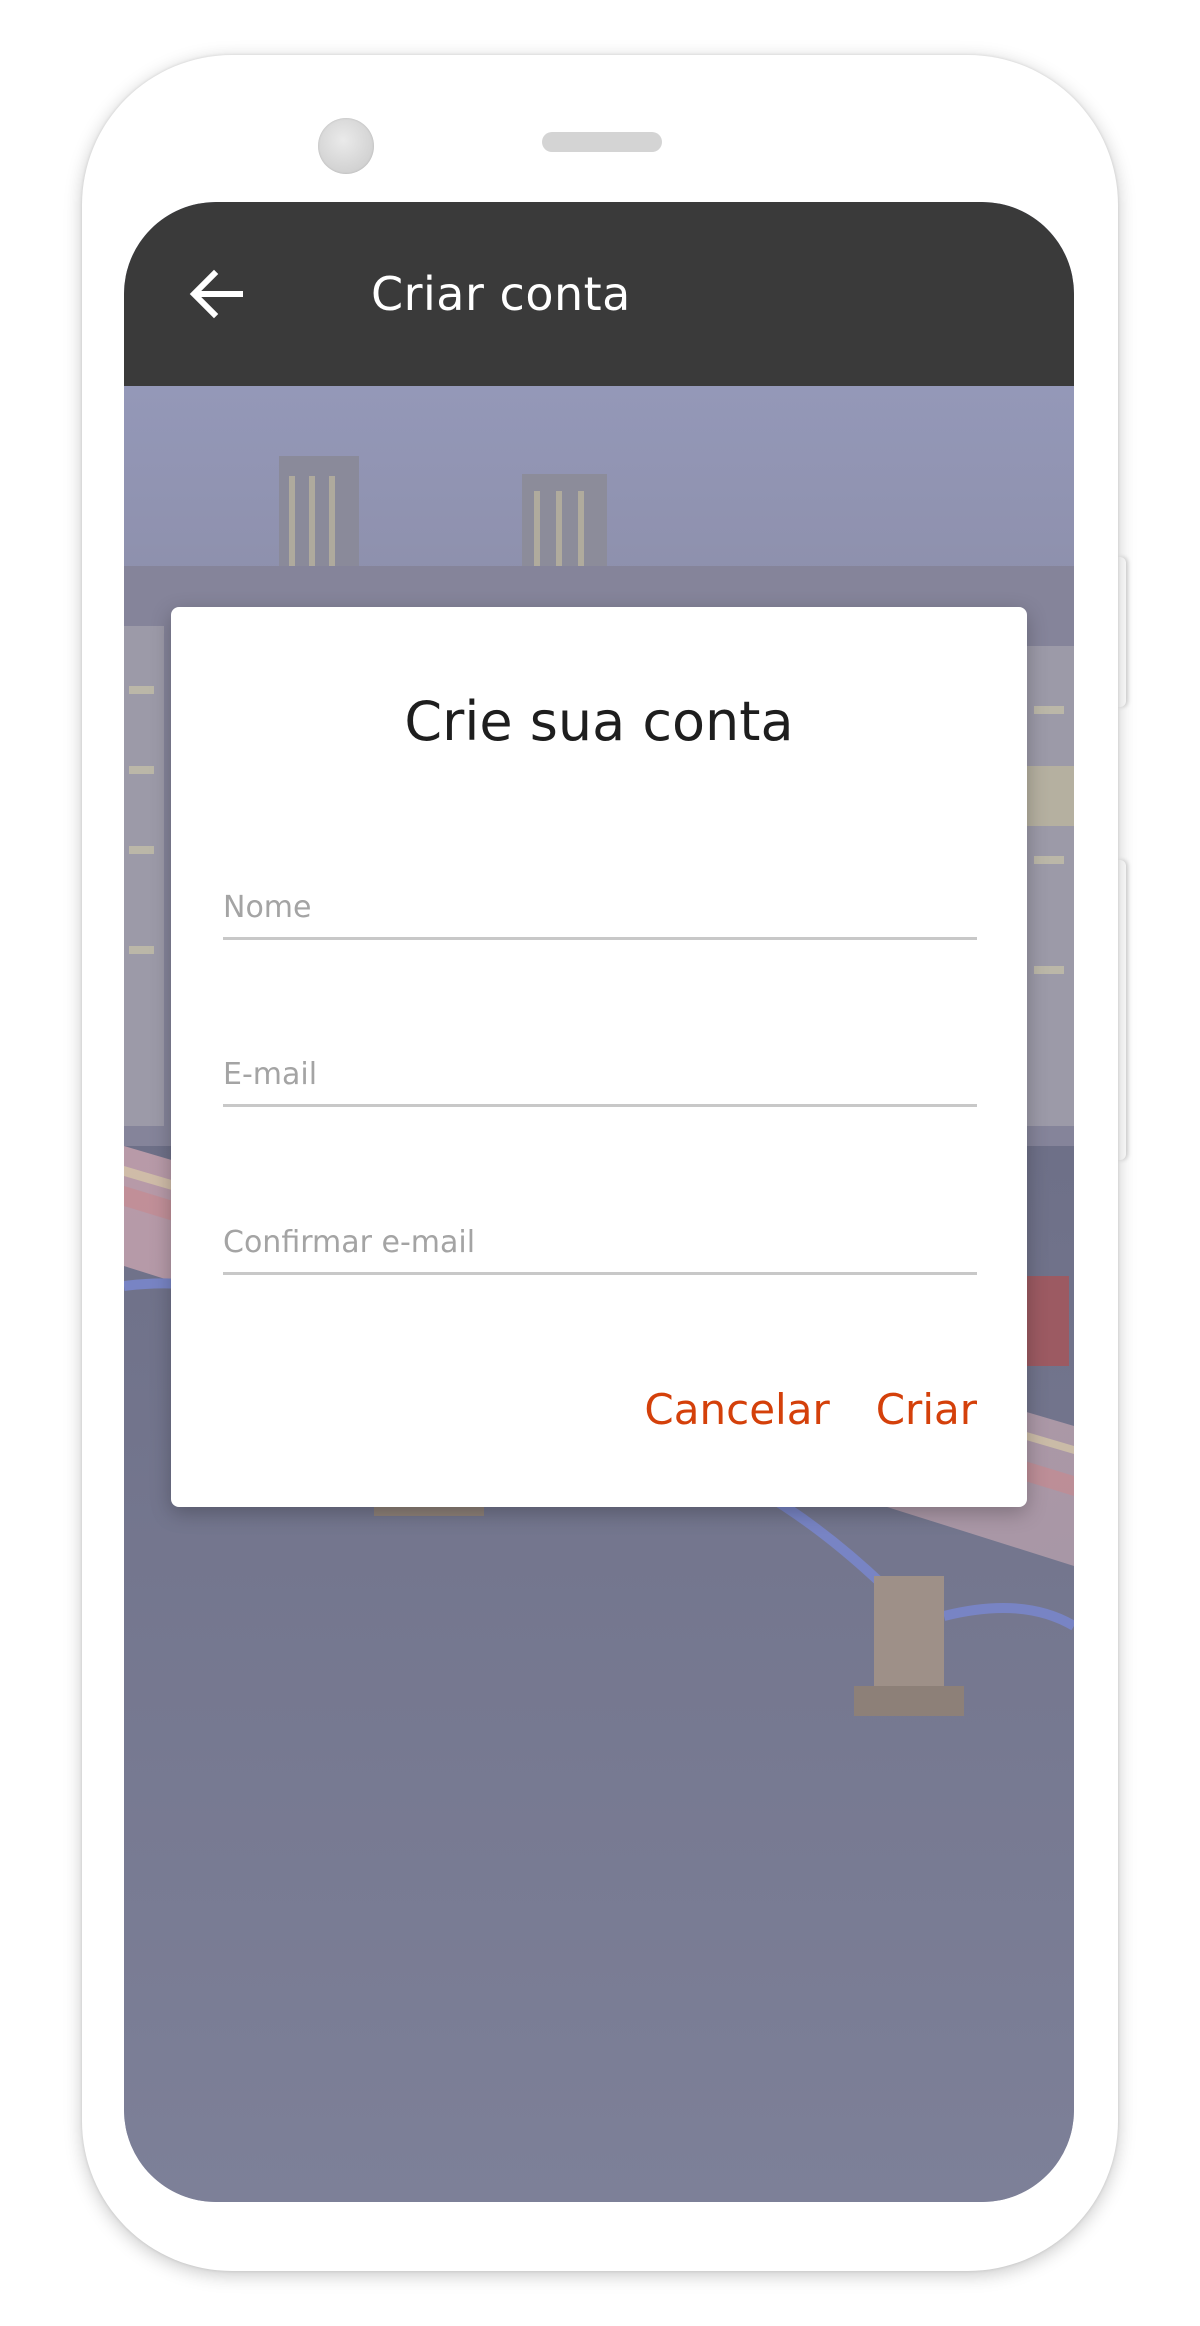 Image resolution: width=1200 pixels, height=2326 pixels. I want to click on app-bar: Criar conta, so click(599, 294).